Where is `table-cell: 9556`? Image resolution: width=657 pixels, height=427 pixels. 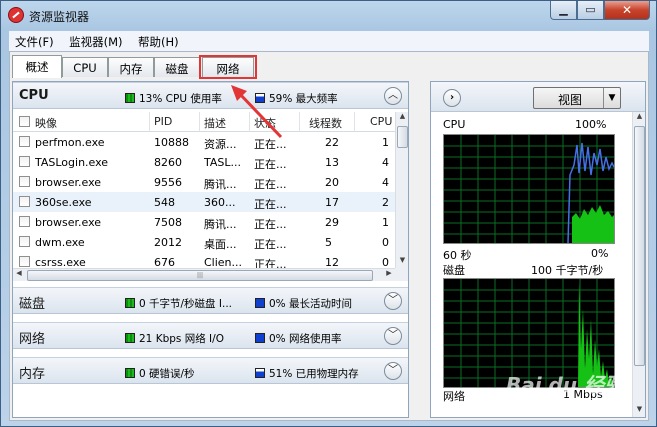
table-cell: 9556 is located at coordinates (168, 182).